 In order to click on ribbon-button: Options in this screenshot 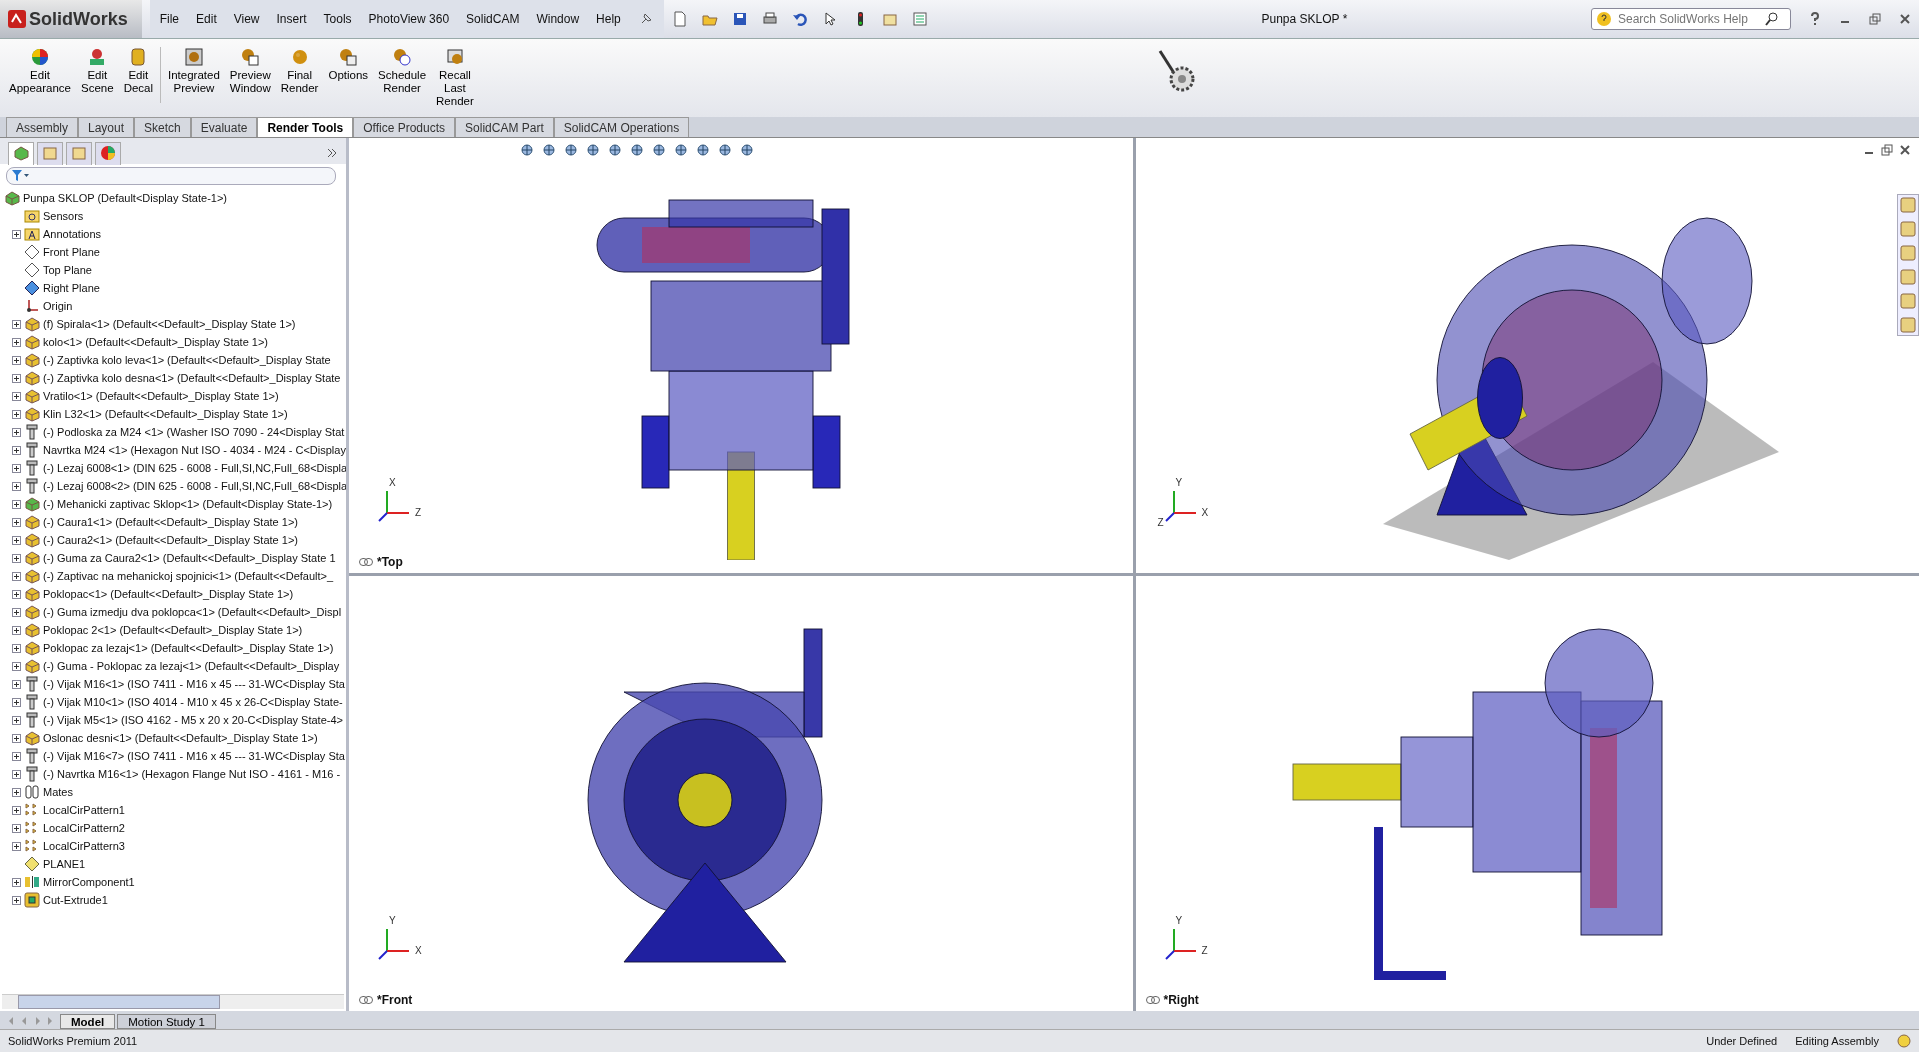, I will do `click(348, 64)`.